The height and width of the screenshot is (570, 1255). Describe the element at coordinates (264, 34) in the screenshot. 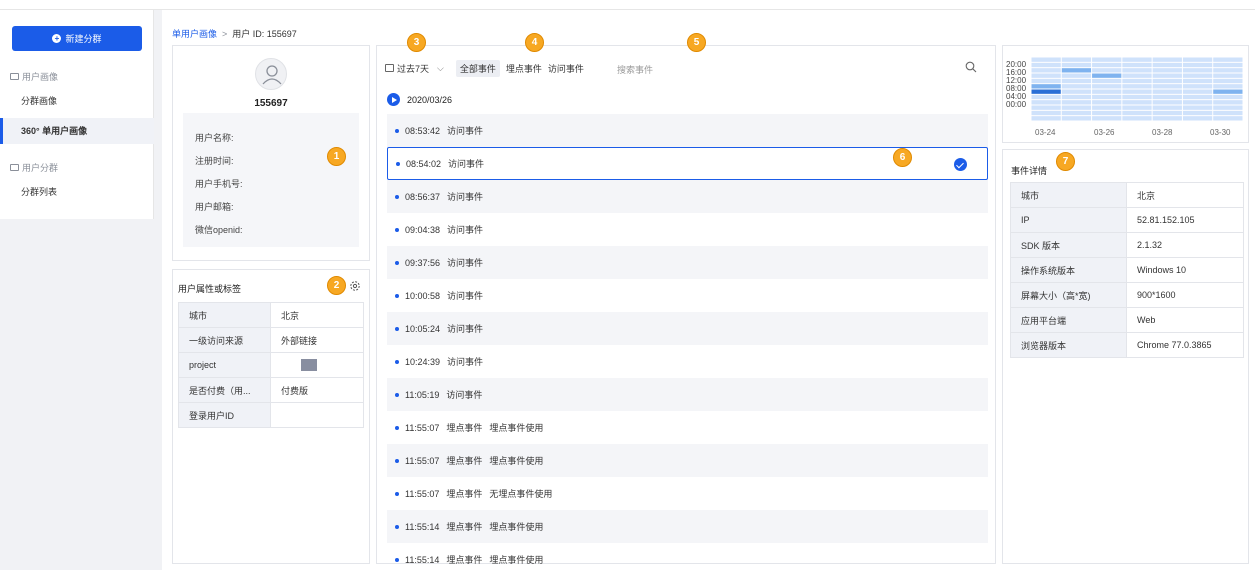

I see `breadcrumb-current: 用户 ID: 155697` at that location.